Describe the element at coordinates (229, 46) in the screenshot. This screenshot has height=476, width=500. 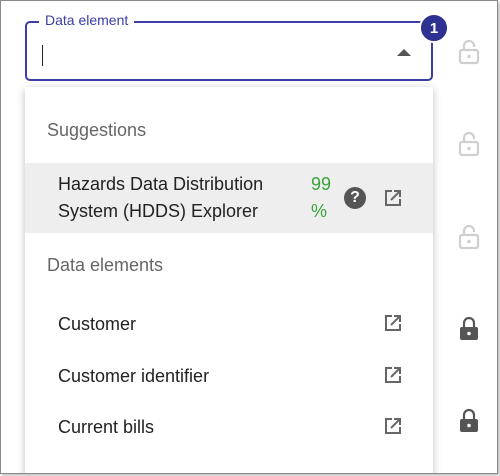
I see `data-element-combobox: Data element` at that location.